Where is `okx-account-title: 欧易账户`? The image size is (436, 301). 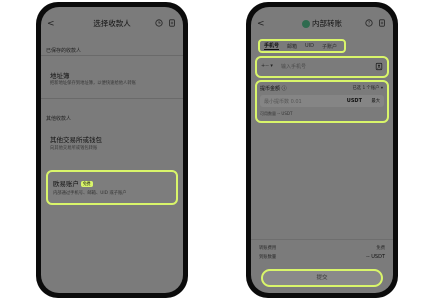 okx-account-title: 欧易账户 is located at coordinates (66, 184).